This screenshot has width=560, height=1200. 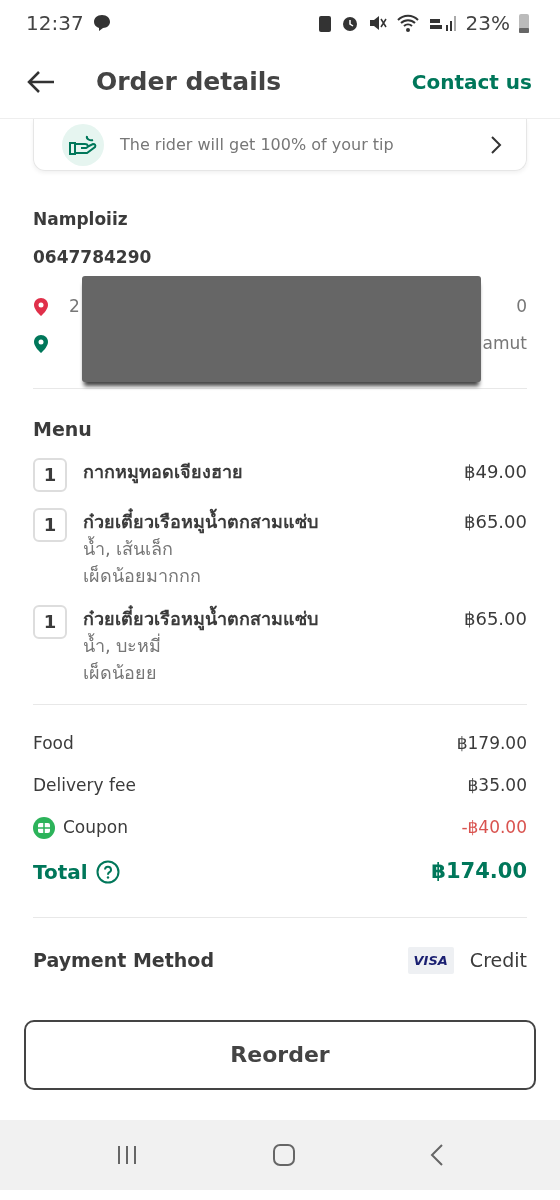 I want to click on item-option: น้ำ, บะหมี่, so click(x=265, y=645).